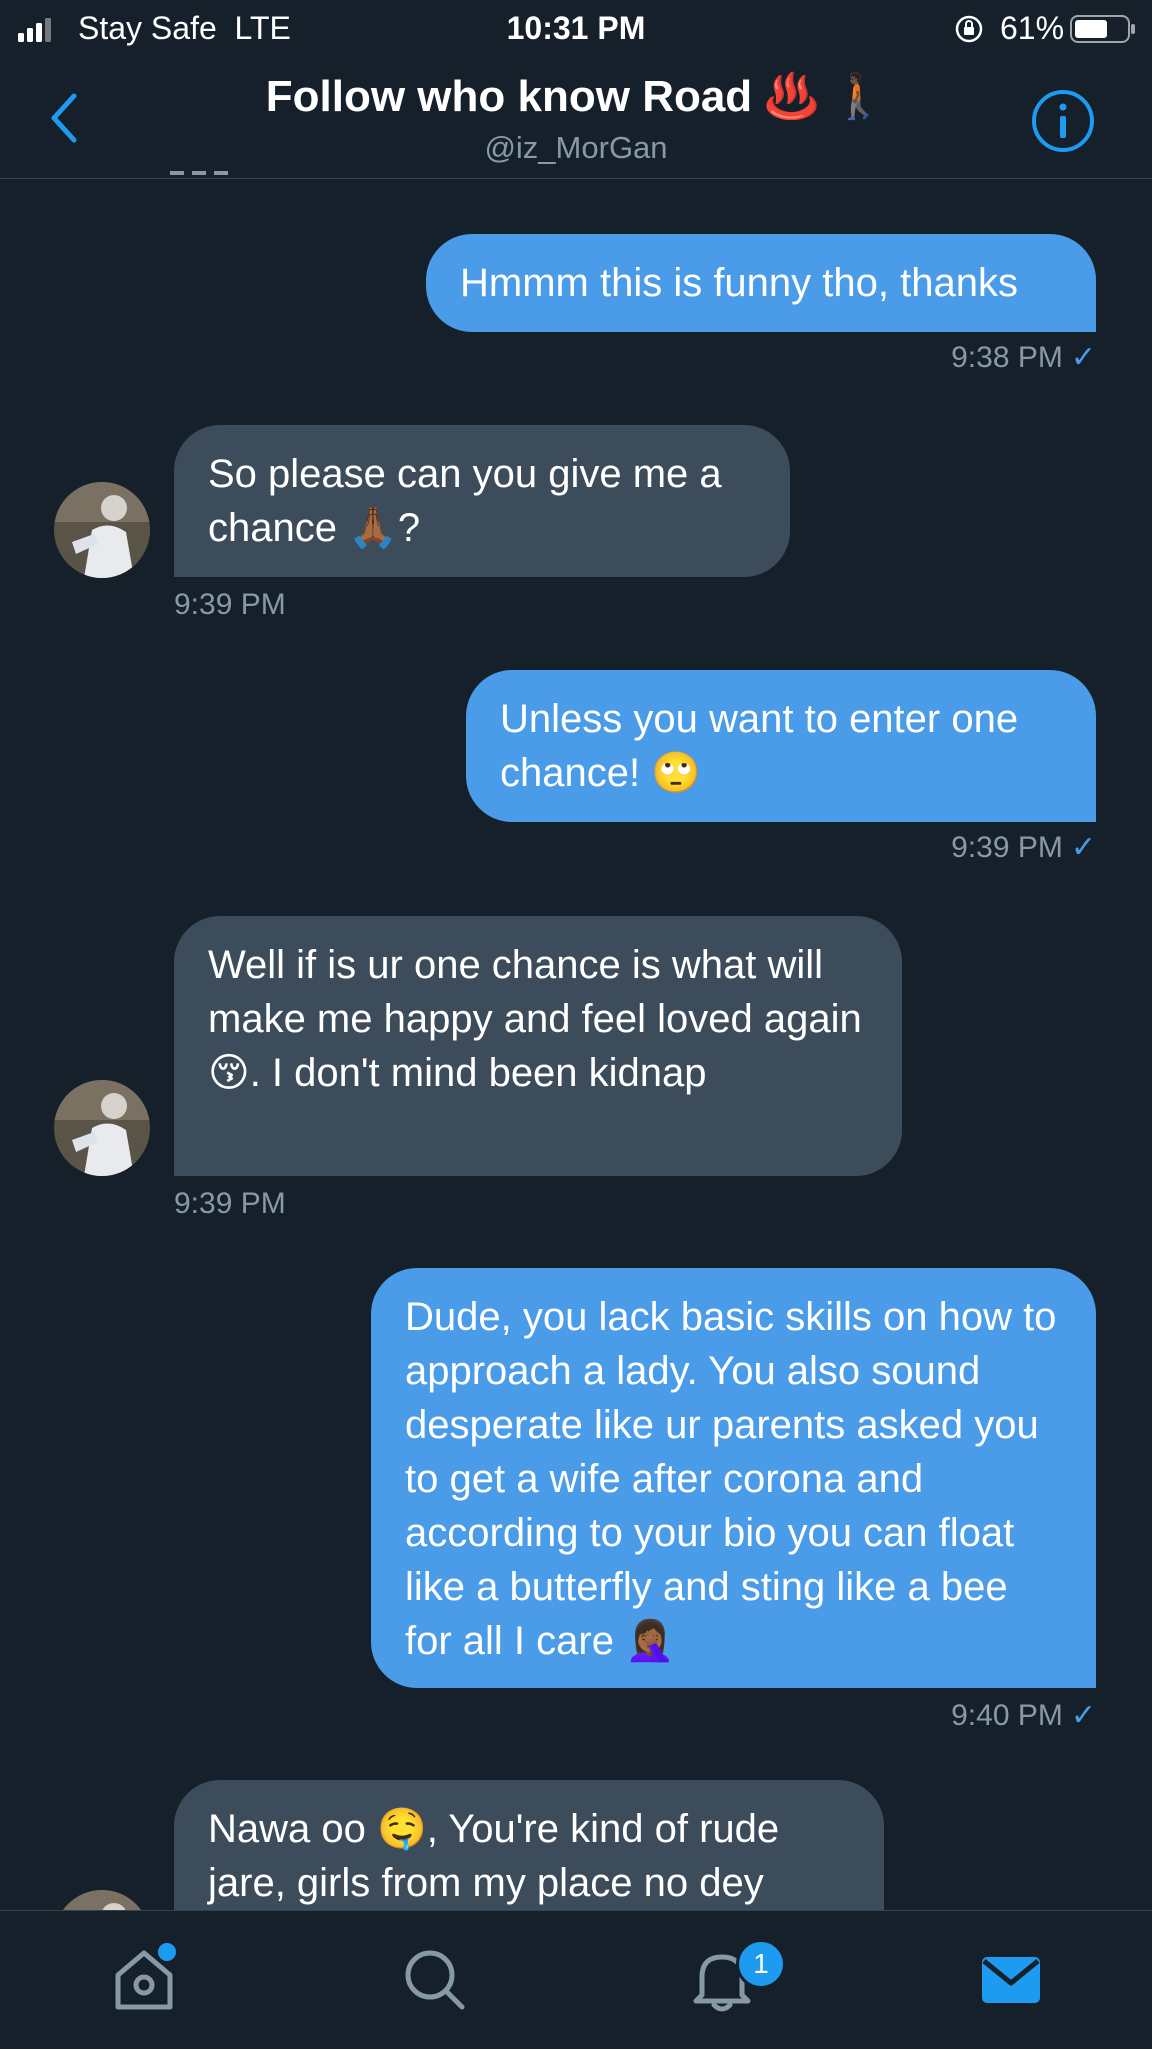 The image size is (1152, 2049). I want to click on info-icon, so click(1063, 121).